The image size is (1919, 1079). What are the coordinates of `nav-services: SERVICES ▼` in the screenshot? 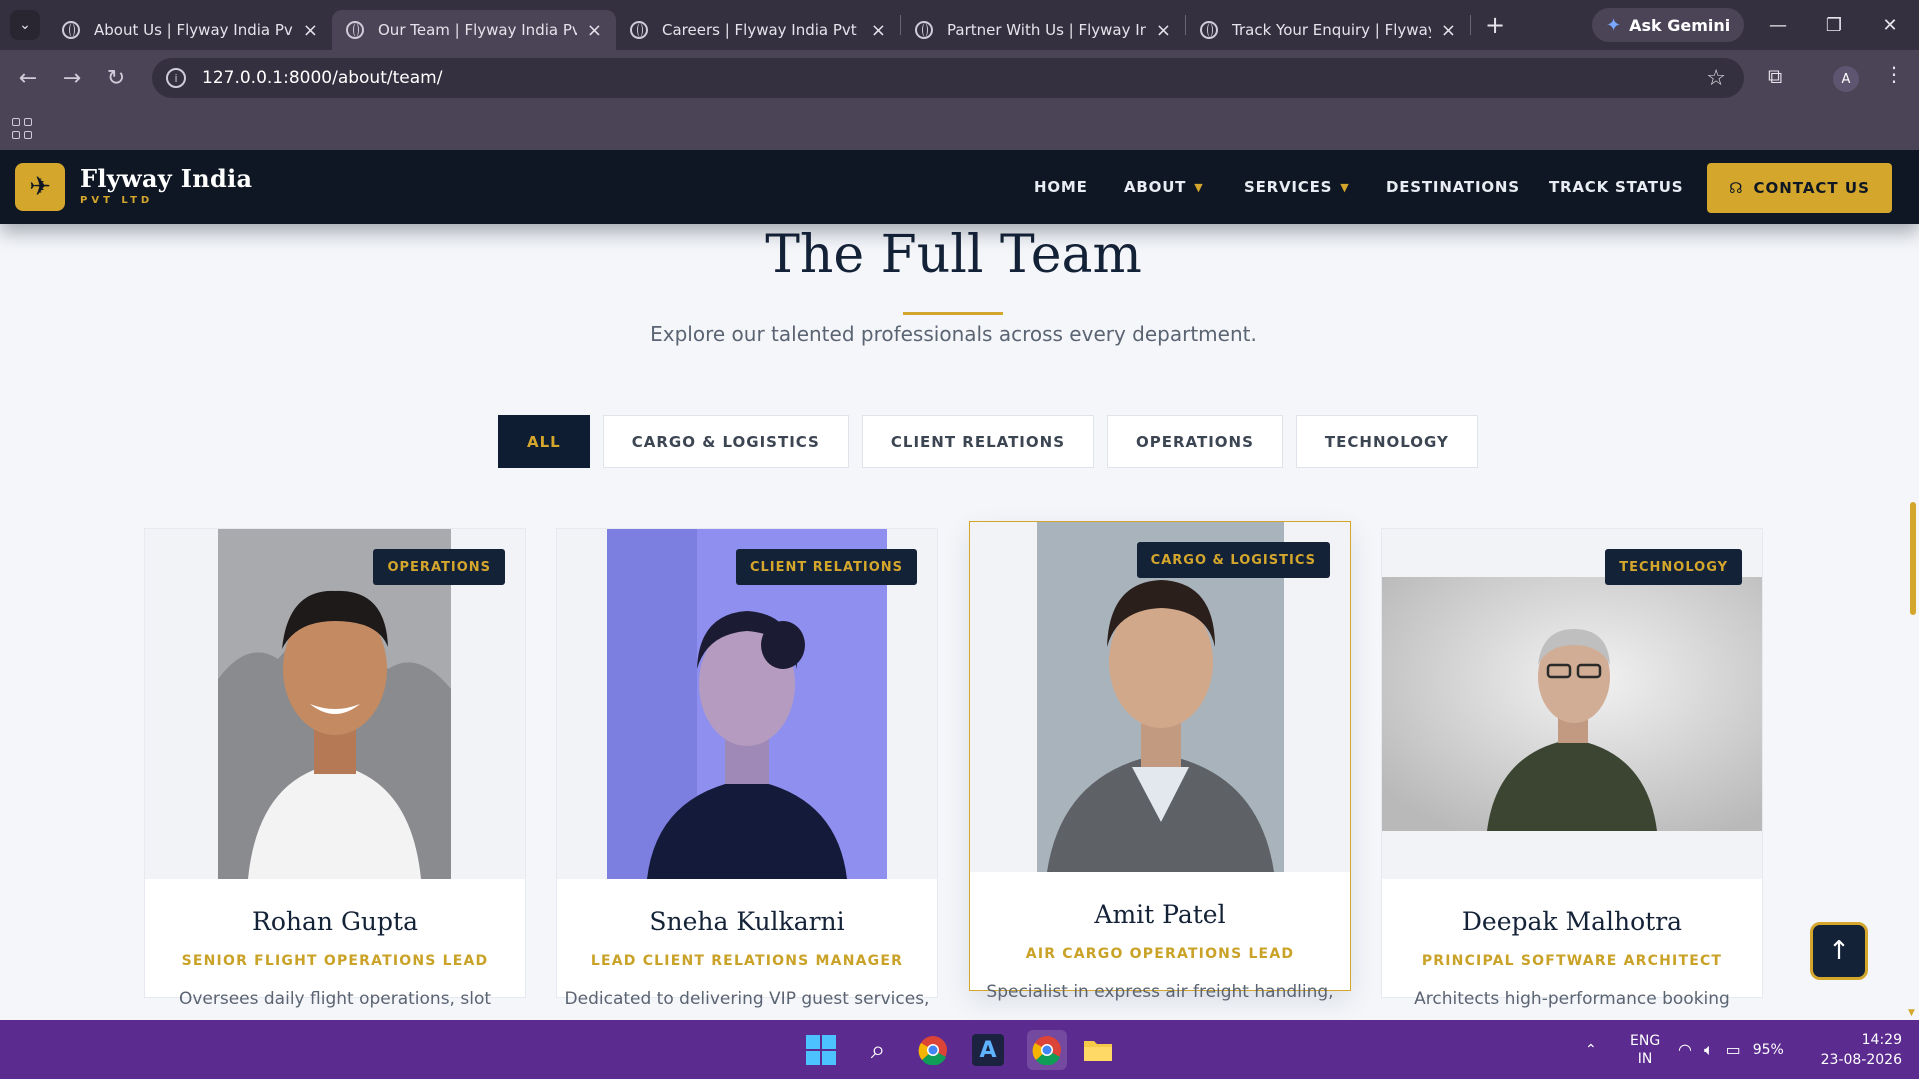 It's located at (1297, 187).